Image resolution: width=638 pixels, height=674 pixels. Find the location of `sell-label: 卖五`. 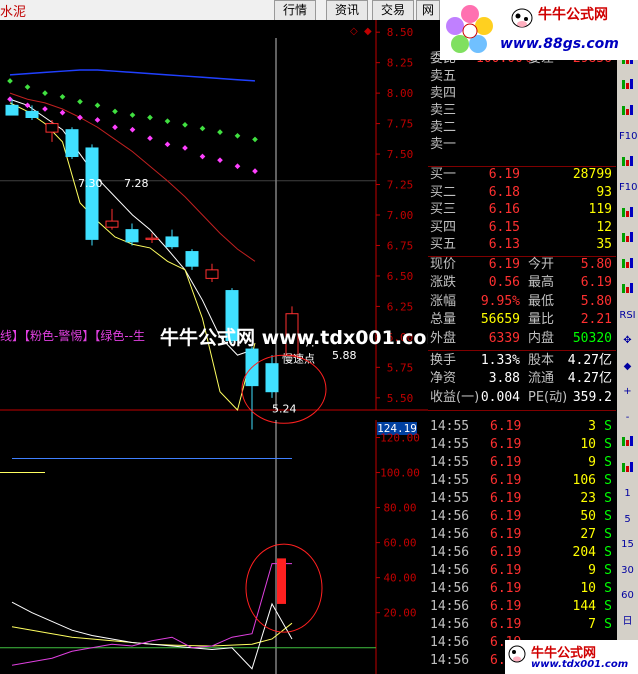

sell-label: 卖五 is located at coordinates (443, 76).